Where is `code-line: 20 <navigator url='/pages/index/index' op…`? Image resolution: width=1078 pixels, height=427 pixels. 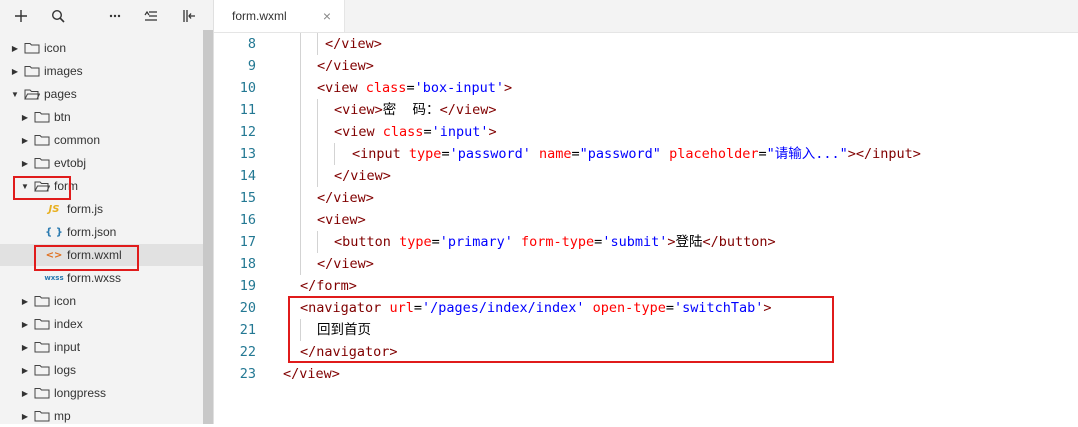 code-line: 20 <navigator url='/pages/index/index' op… is located at coordinates (646, 308).